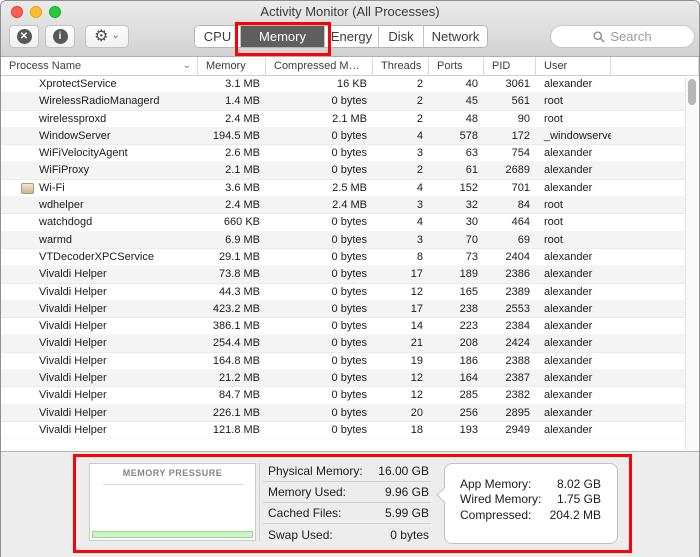 The image size is (700, 557). Describe the element at coordinates (107, 36) in the screenshot. I see `settings-menu-button: ⚙ ⌄` at that location.